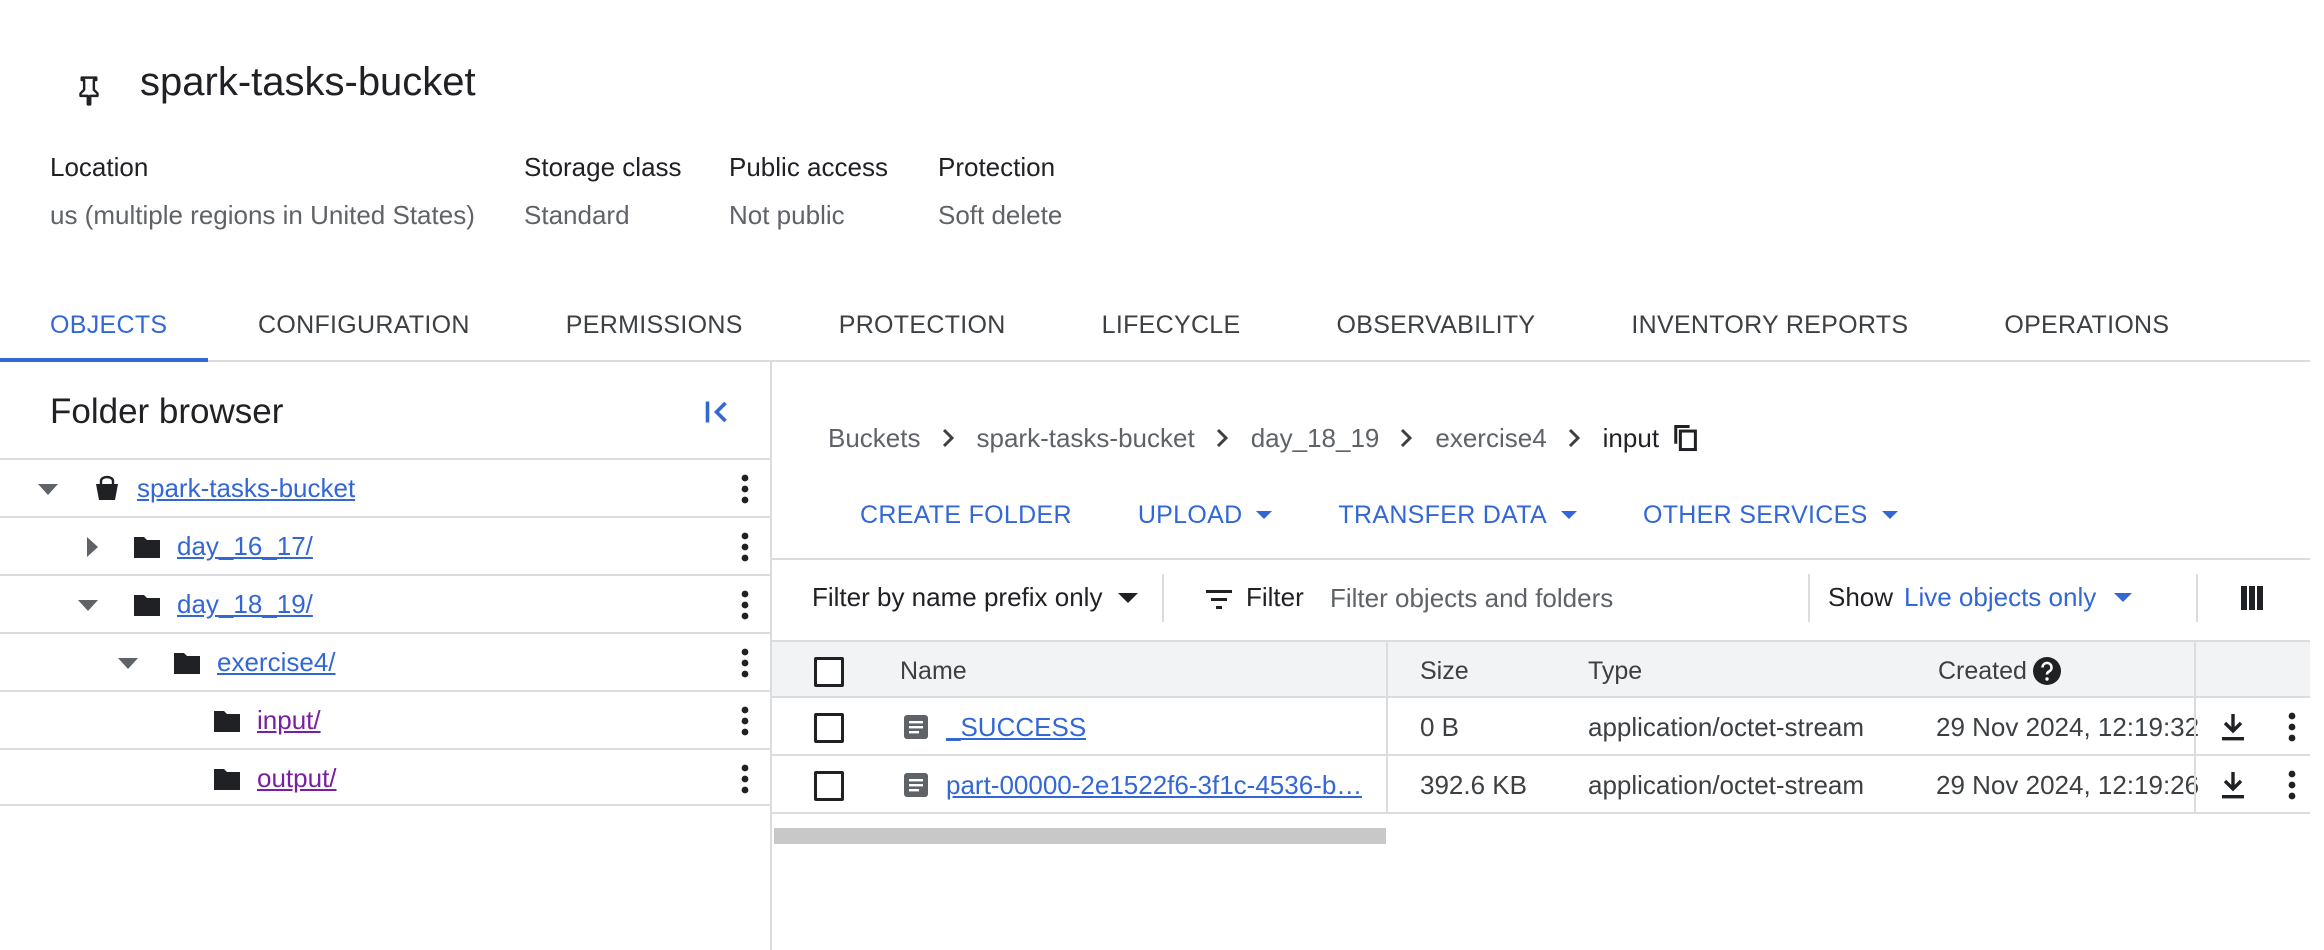  I want to click on select-all-checkbox, so click(829, 672).